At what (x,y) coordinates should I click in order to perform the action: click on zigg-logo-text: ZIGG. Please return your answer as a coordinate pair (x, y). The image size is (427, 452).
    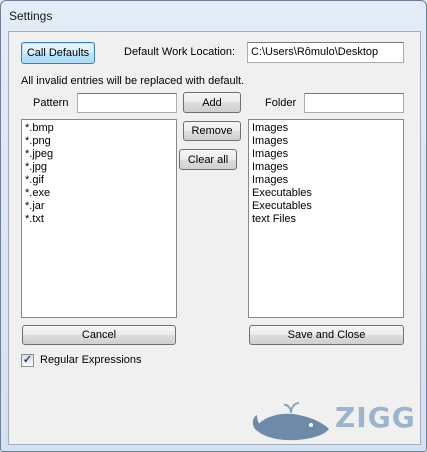
    Looking at the image, I should click on (375, 417).